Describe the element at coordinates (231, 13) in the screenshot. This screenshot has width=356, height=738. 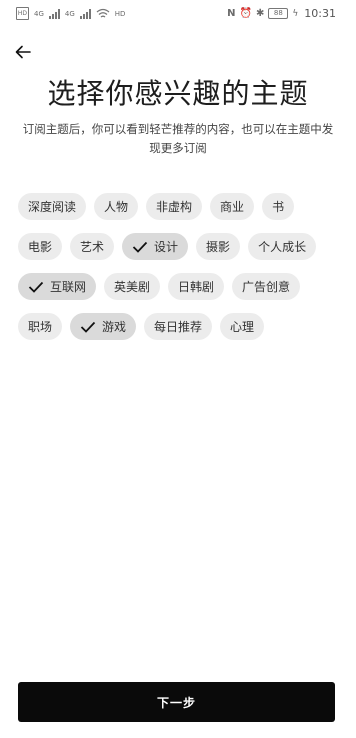
I see `nfc-icon: N` at that location.